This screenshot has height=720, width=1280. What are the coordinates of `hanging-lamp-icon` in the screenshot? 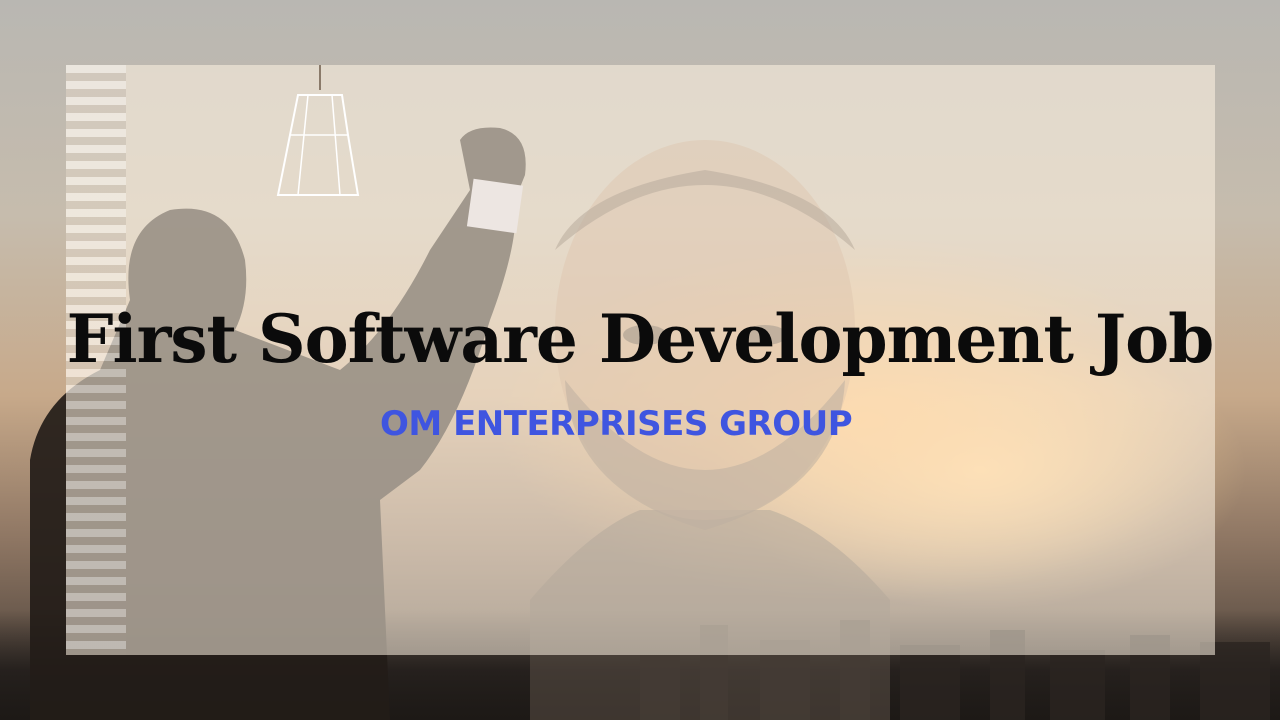 It's located at (318, 130).